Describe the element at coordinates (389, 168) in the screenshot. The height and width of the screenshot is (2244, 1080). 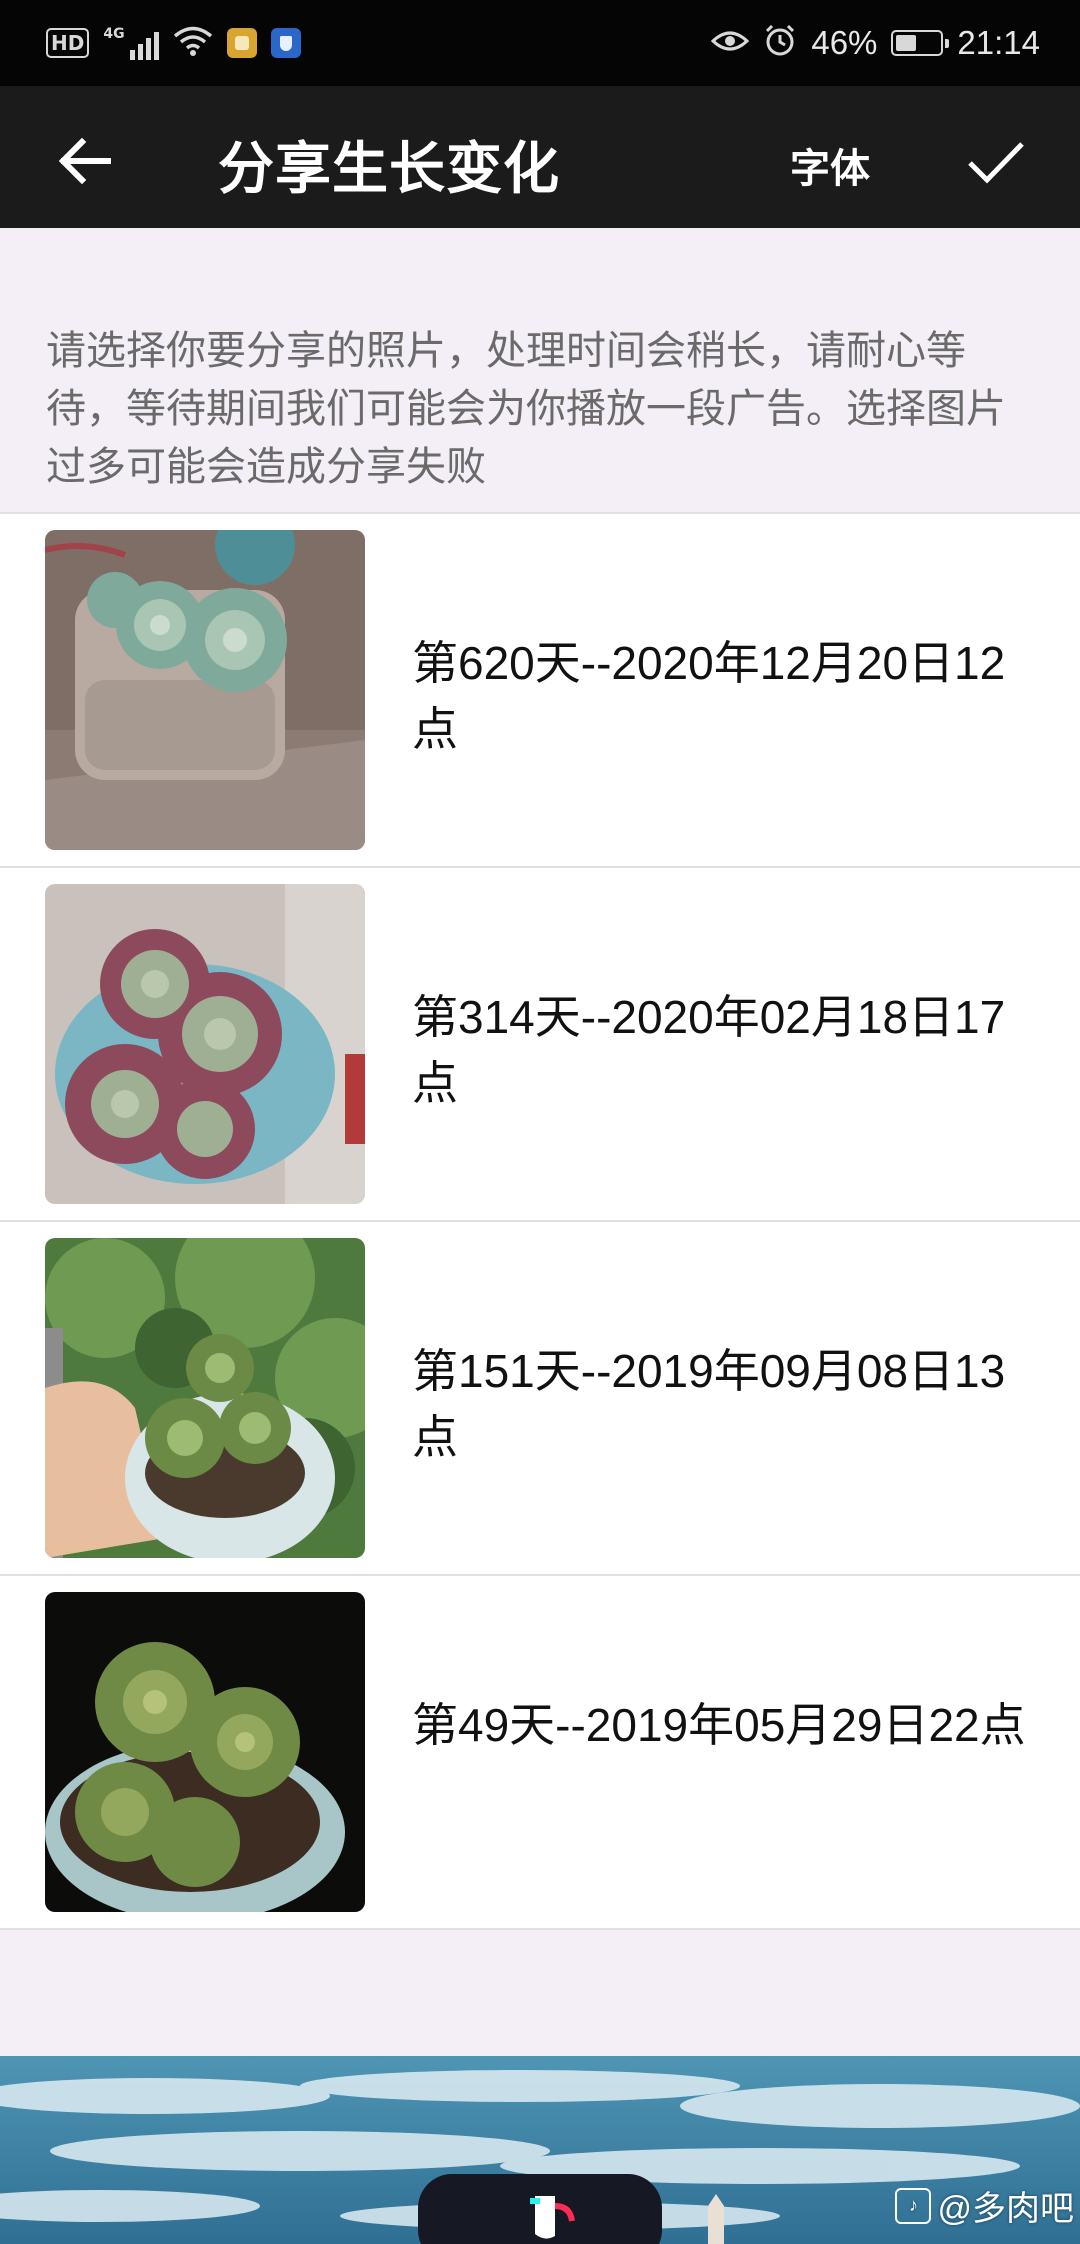
I see `page-title: 分享生长变化` at that location.